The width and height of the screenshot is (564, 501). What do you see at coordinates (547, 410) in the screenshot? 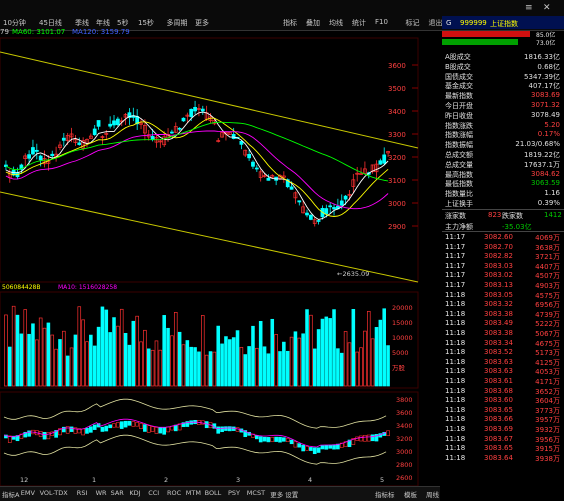
I see `tick-volume: 3773万` at bounding box center [547, 410].